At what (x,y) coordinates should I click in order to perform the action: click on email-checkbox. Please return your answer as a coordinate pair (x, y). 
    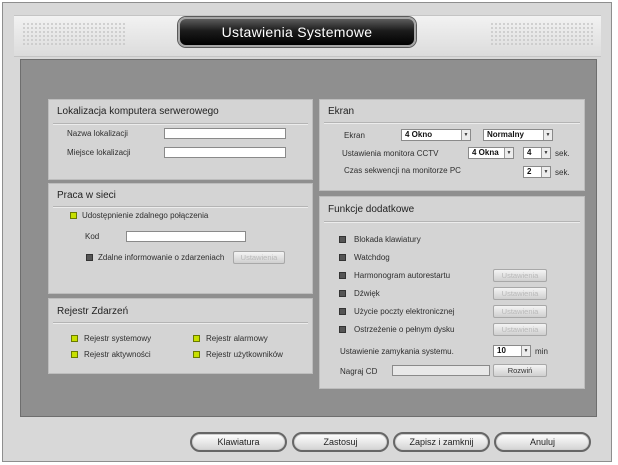
    Looking at the image, I should click on (342, 311).